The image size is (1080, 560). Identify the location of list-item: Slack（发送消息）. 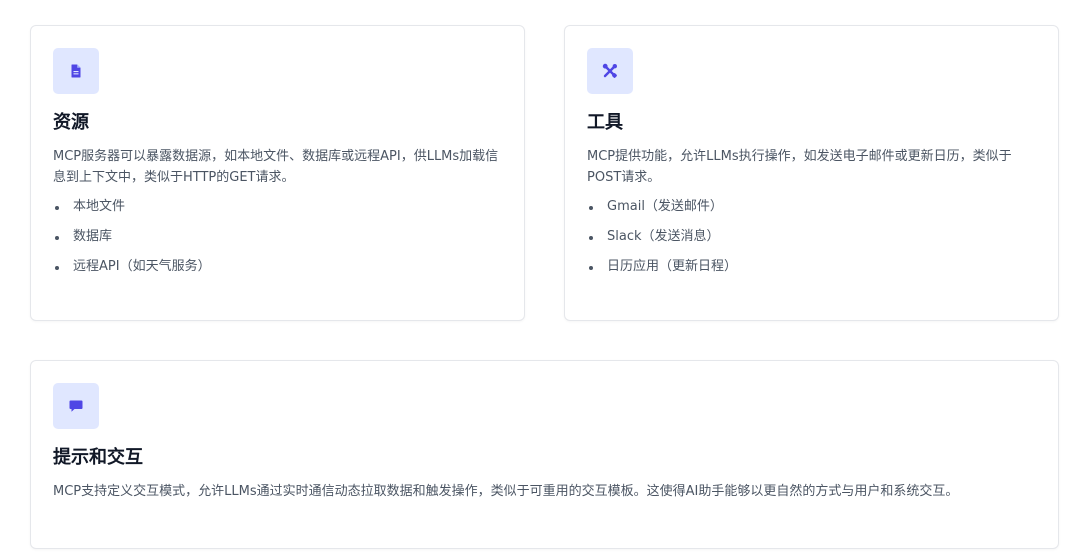
(811, 237).